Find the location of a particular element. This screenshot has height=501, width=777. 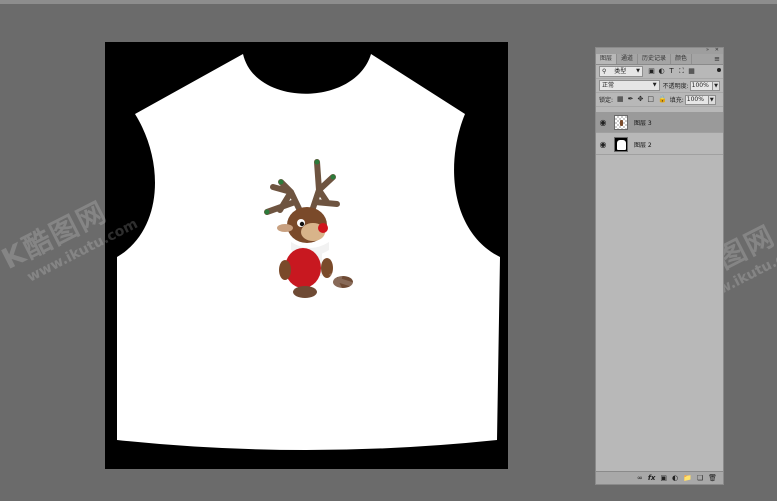

layer-row: ◉ 图层 2 is located at coordinates (659, 144).